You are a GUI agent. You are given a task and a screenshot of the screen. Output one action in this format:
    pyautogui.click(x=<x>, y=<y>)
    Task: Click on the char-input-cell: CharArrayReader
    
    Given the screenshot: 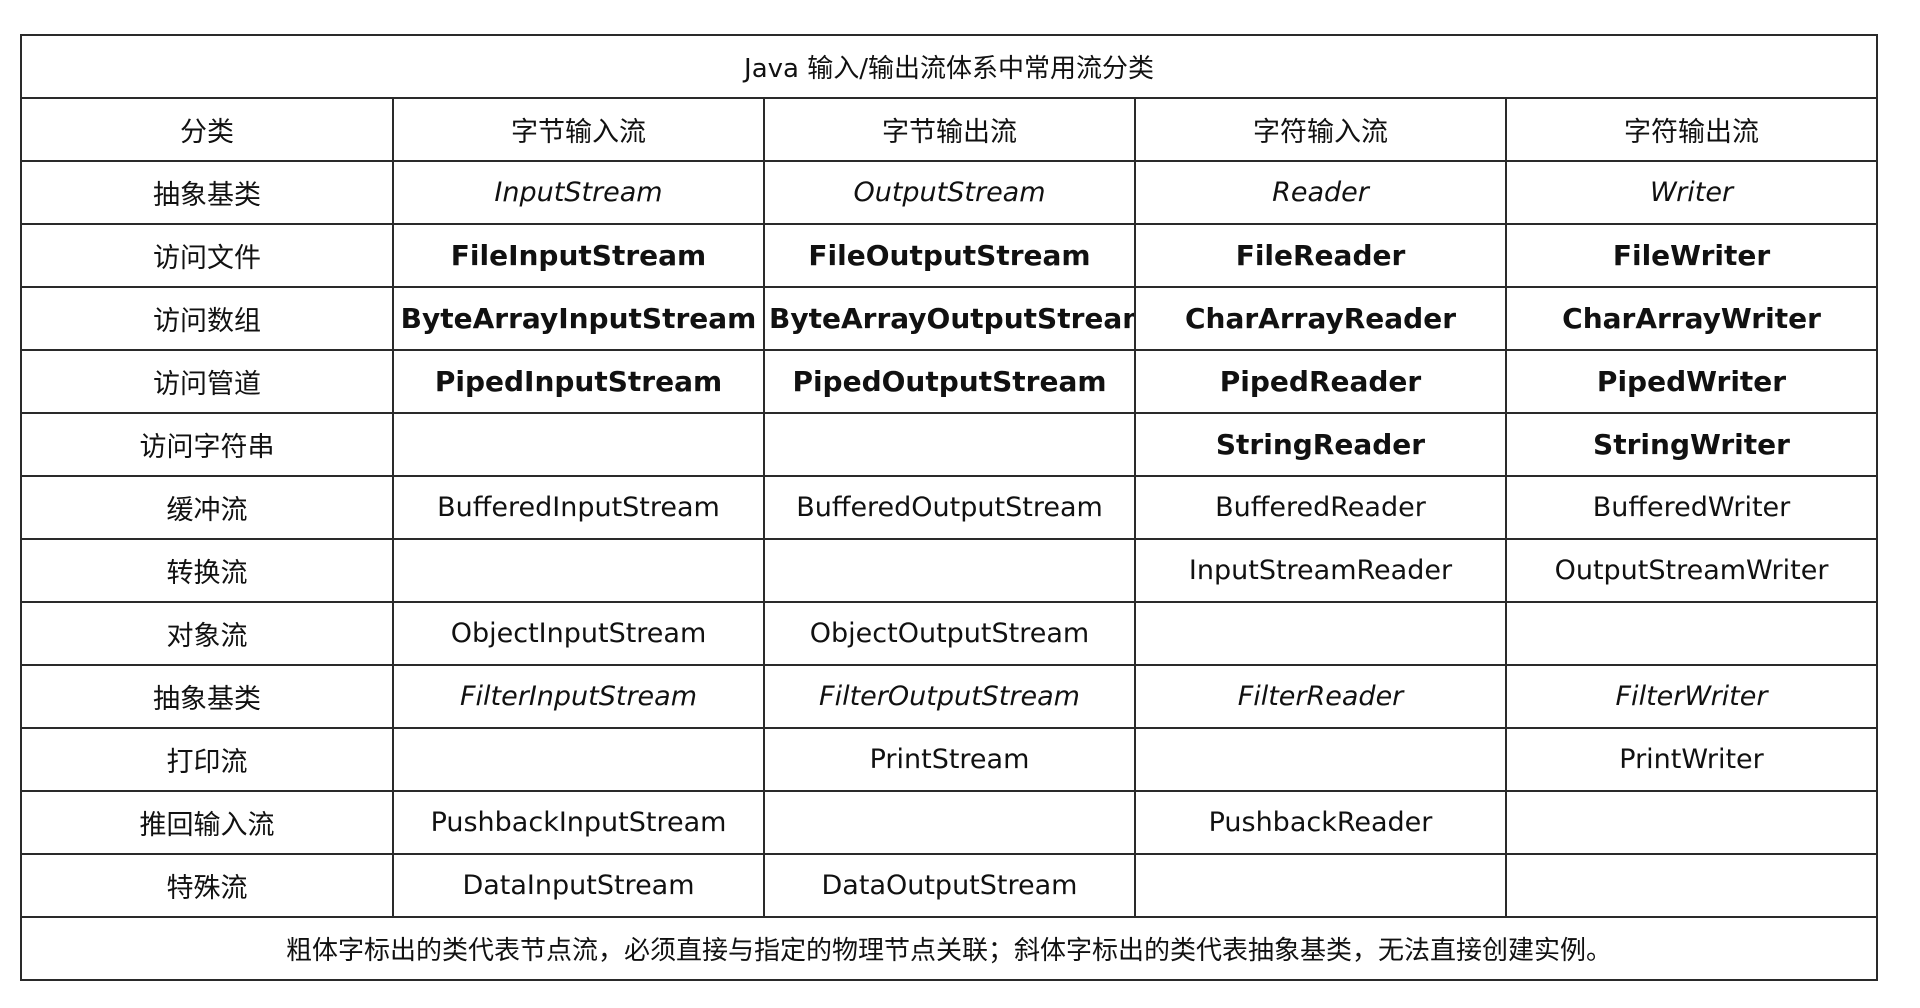 What is the action you would take?
    pyautogui.click(x=1320, y=318)
    